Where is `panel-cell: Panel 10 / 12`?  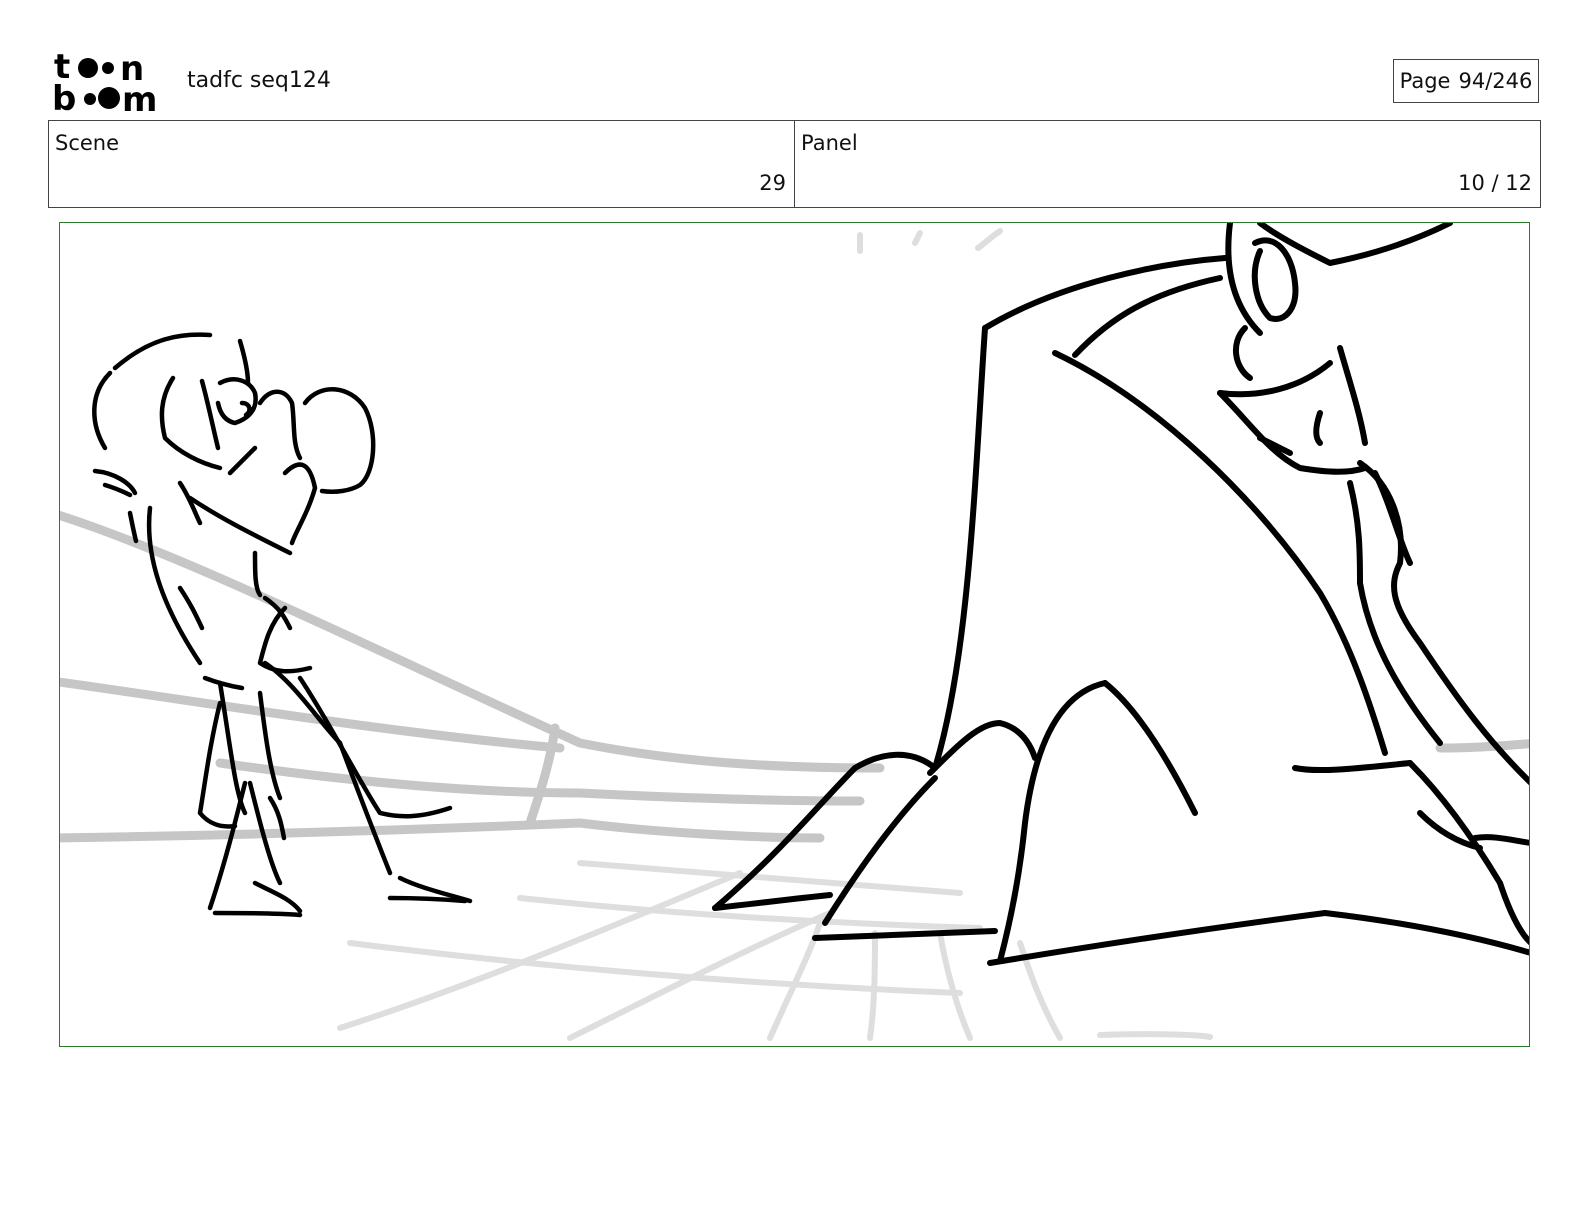
panel-cell: Panel 10 / 12 is located at coordinates (1167, 164).